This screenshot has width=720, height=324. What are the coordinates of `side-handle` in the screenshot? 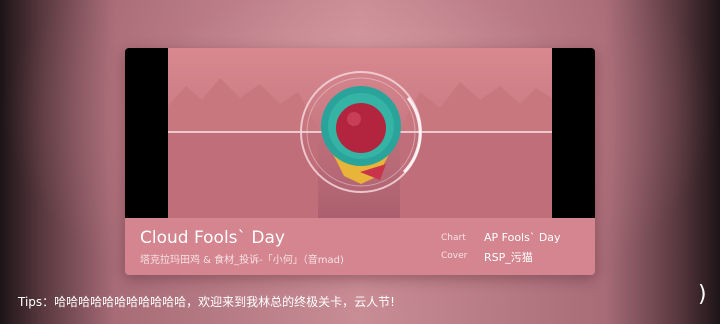 It's located at (2, 66).